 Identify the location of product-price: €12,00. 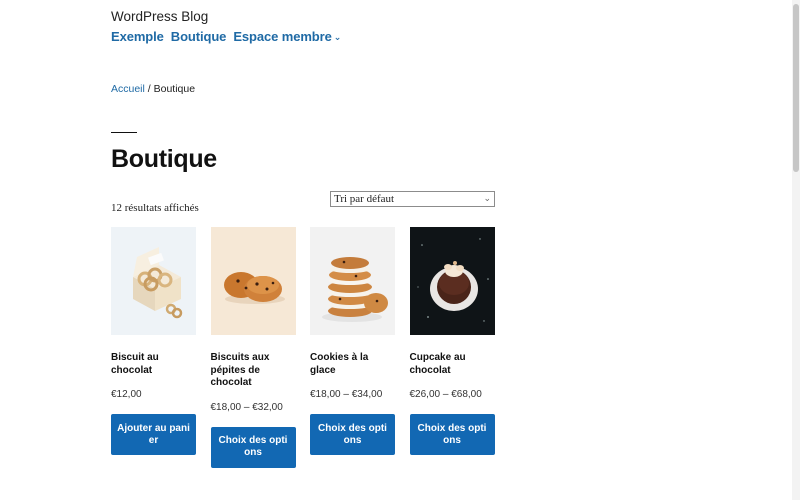
(126, 394).